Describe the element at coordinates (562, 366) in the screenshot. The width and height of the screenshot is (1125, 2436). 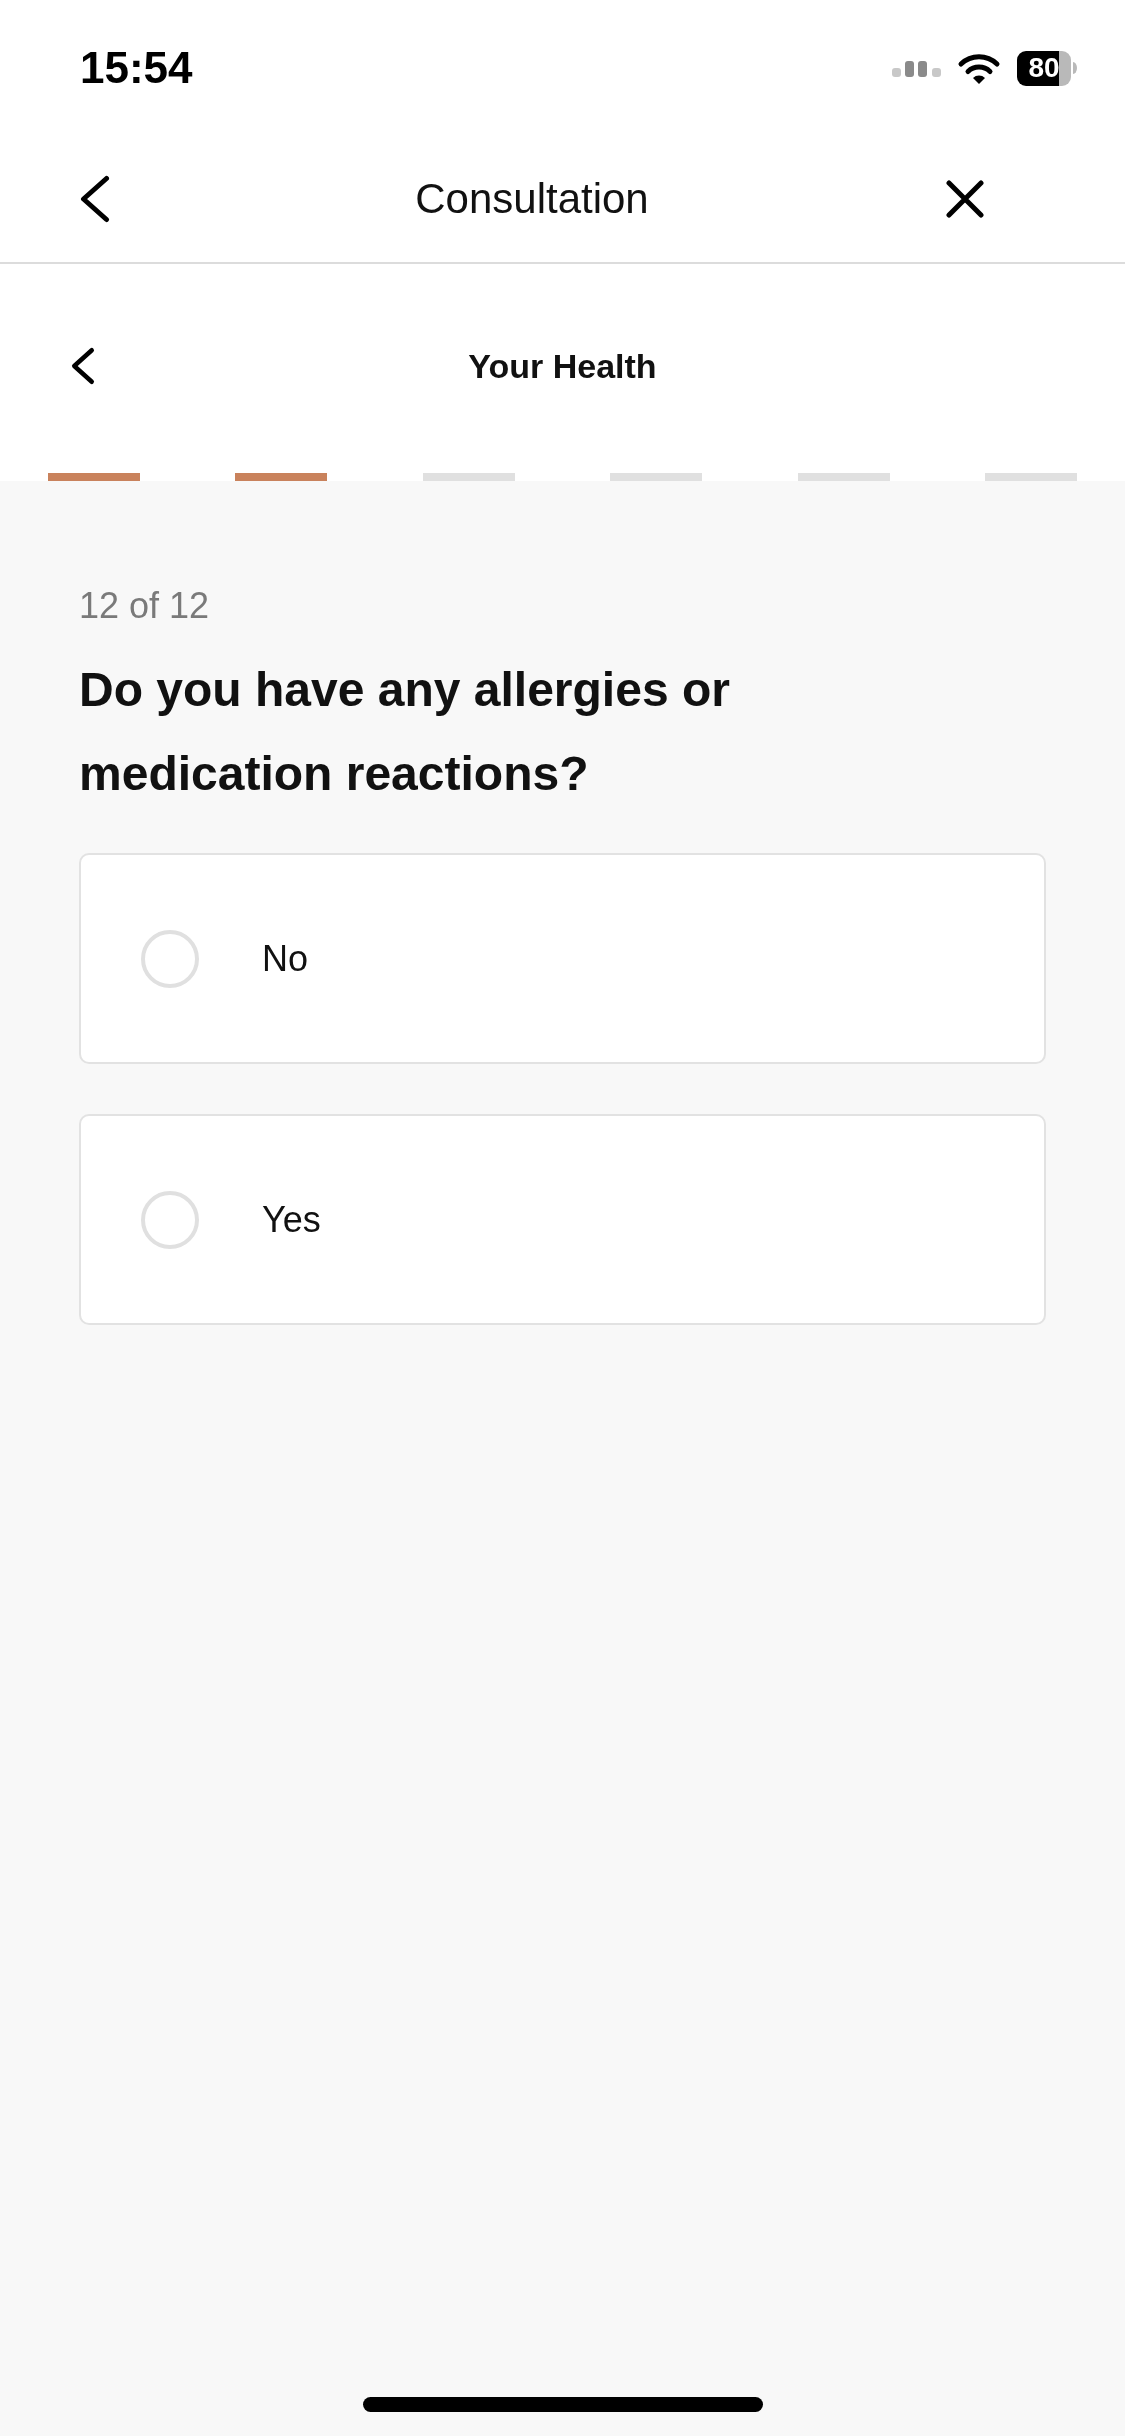
I see `section-title: Your Health` at that location.